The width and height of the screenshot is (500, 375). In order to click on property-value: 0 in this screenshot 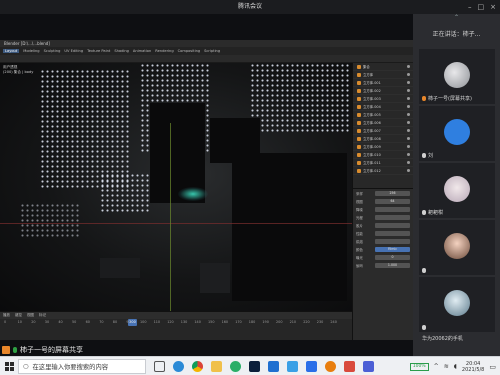, I will do `click(392, 257)`.